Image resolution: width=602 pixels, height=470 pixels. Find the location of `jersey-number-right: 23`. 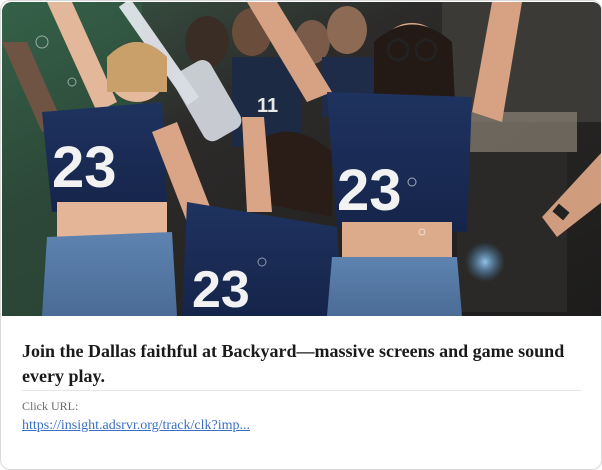

jersey-number-right: 23 is located at coordinates (369, 190).